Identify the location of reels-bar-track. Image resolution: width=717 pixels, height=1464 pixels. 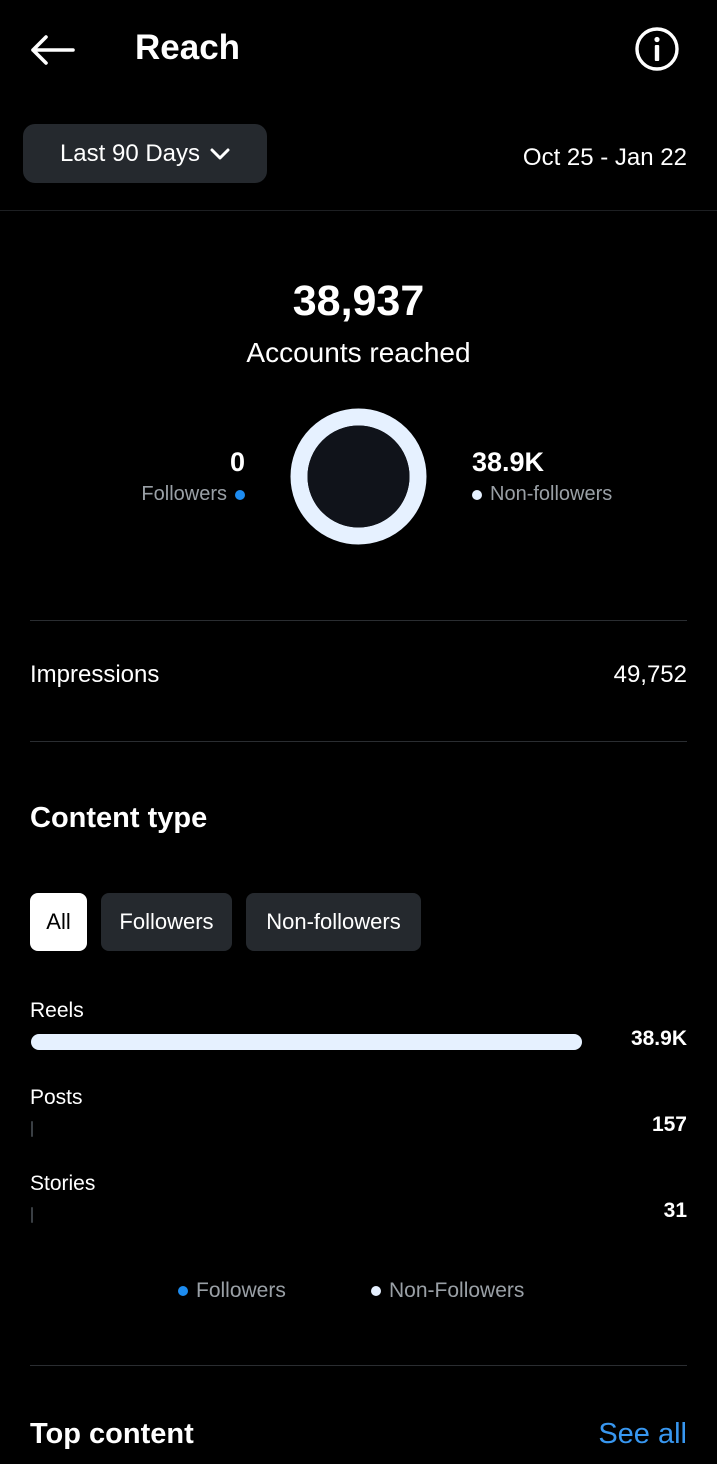
(306, 1042).